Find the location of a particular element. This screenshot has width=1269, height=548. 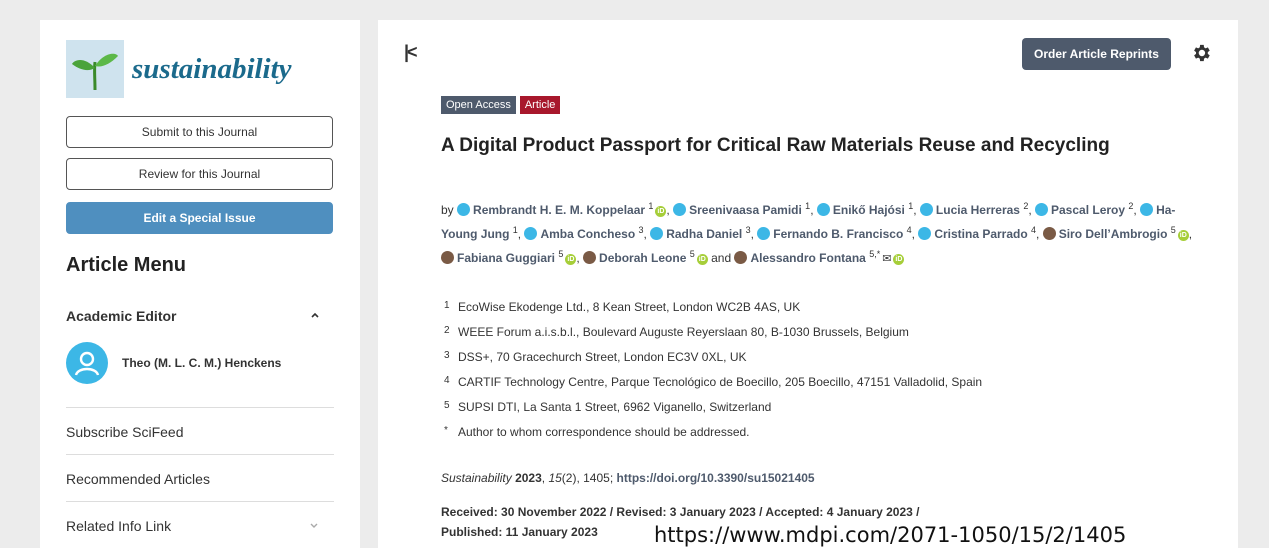

affiliation-number: 2 is located at coordinates (447, 330).